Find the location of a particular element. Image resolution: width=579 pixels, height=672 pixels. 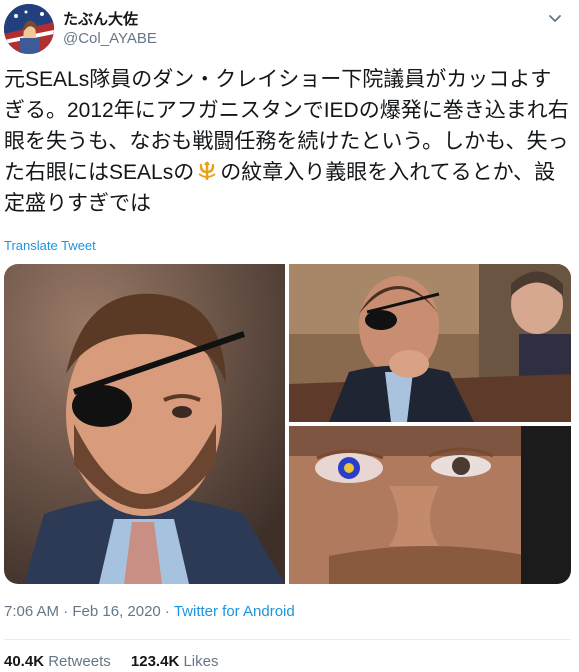

likes-stat: 123.4K Likes is located at coordinates (175, 661).